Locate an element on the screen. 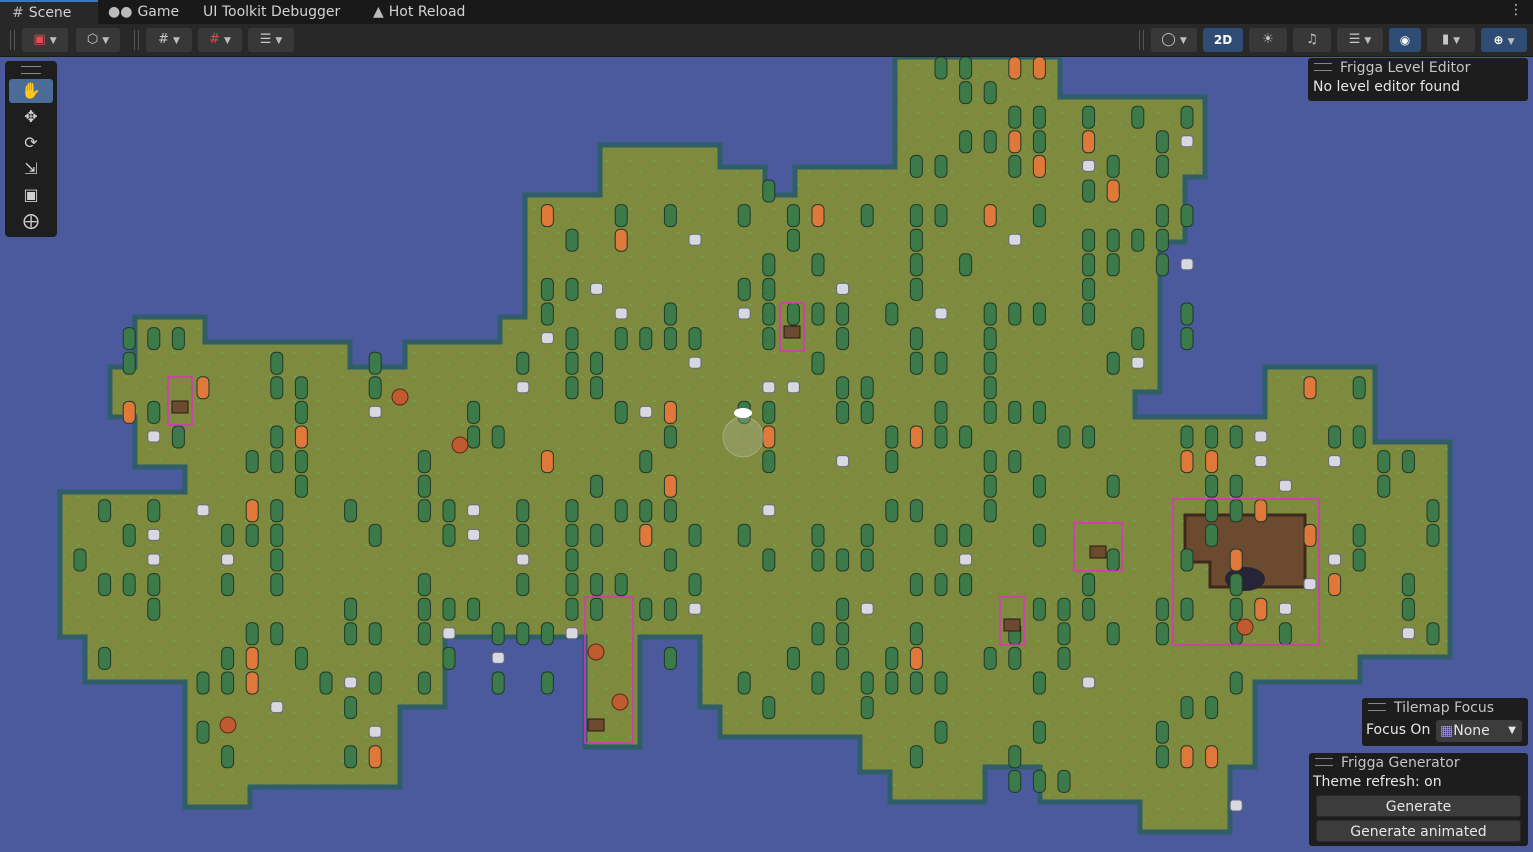 The height and width of the screenshot is (852, 1533). palette-grip is located at coordinates (31, 70).